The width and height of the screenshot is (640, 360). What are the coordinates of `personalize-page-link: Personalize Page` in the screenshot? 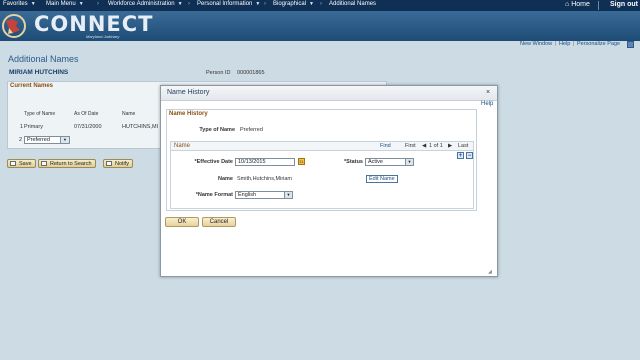 It's located at (598, 44).